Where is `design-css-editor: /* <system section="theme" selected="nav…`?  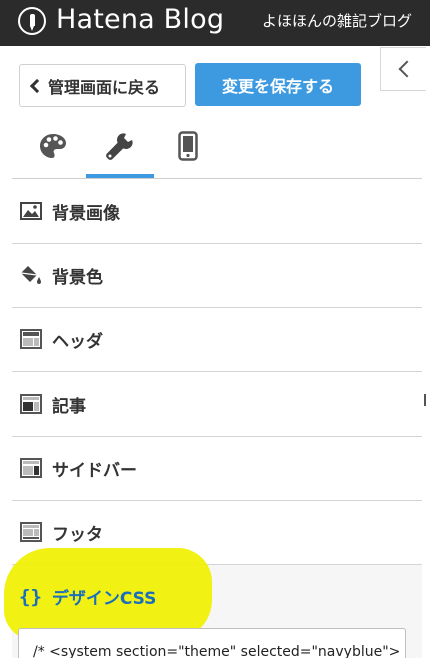
design-css-editor: /* <system section="theme" selected="nav… is located at coordinates (212, 643).